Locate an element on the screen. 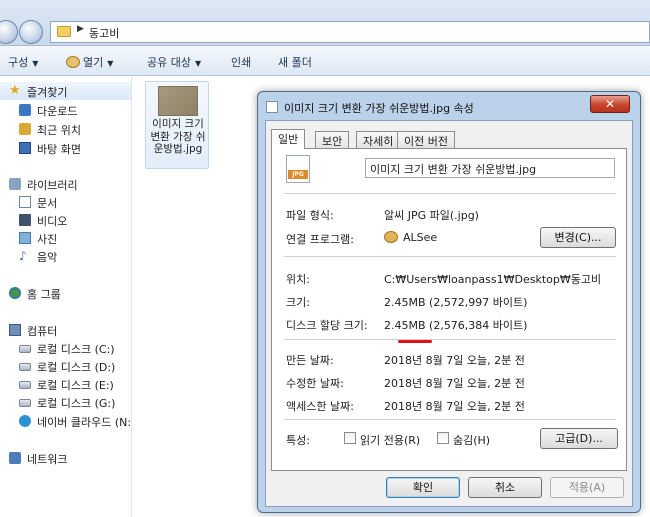  open-button: 열기 ▼ is located at coordinates (89, 62).